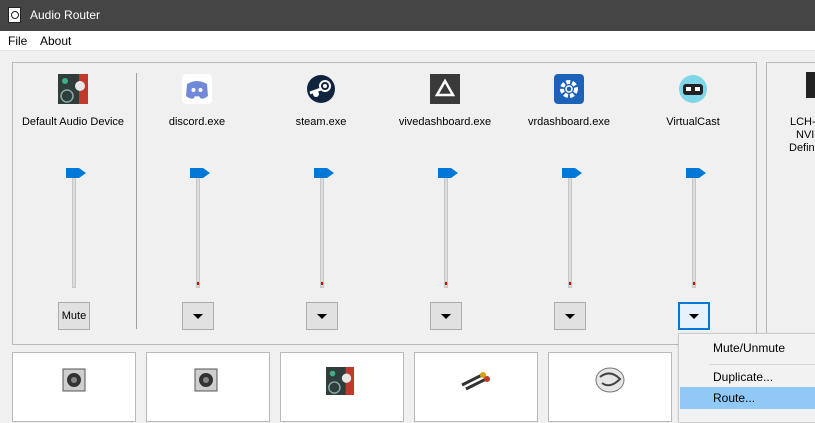 Image resolution: width=815 pixels, height=423 pixels. What do you see at coordinates (569, 122) in the screenshot?
I see `app-label-vrdashboard: vrdashboard.exe` at bounding box center [569, 122].